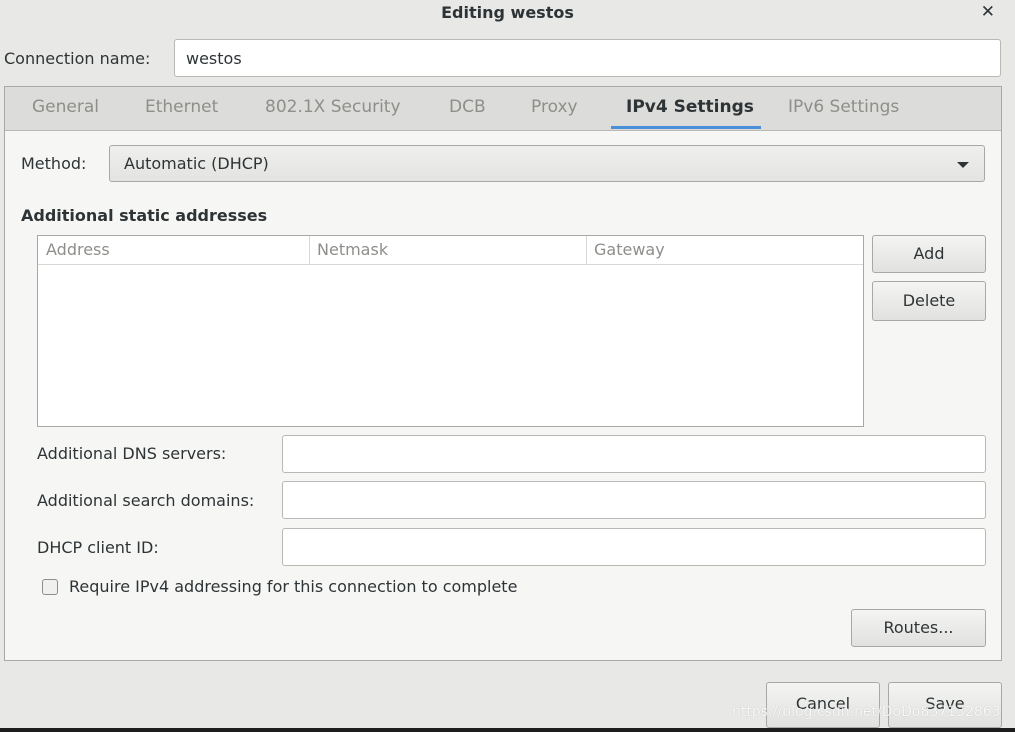  What do you see at coordinates (929, 254) in the screenshot?
I see `add-address-button: Add` at bounding box center [929, 254].